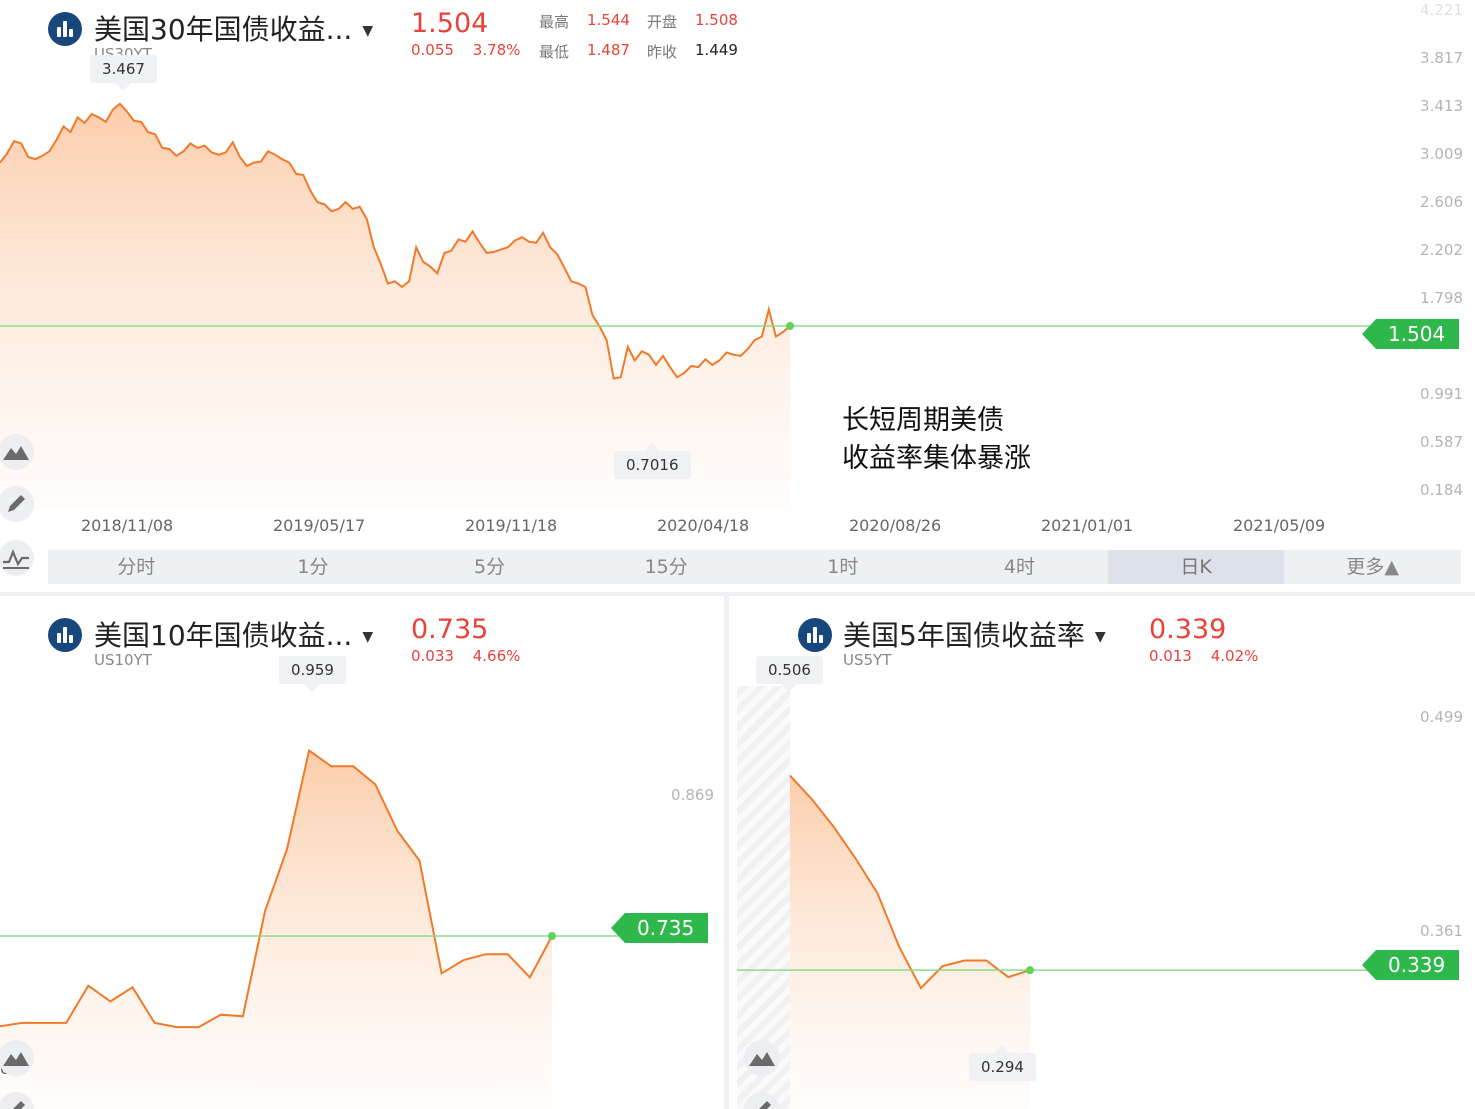 This screenshot has height=1109, width=1475. What do you see at coordinates (432, 50) in the screenshot?
I see `change-value: 0.055` at bounding box center [432, 50].